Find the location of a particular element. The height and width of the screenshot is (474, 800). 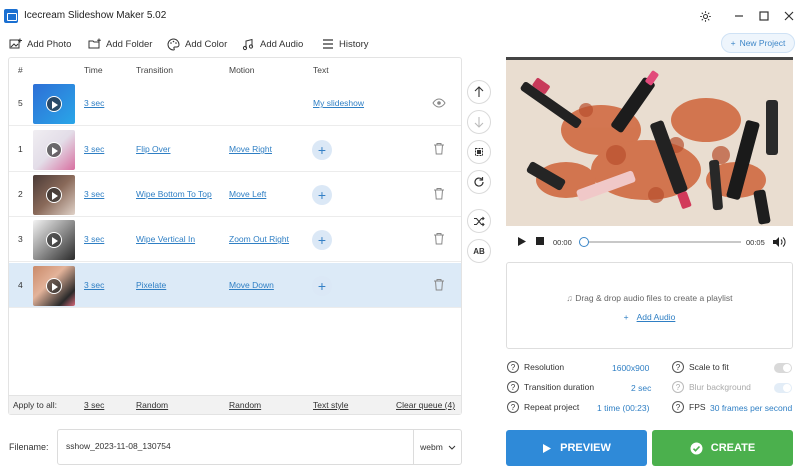

rotate-button is located at coordinates (479, 182).